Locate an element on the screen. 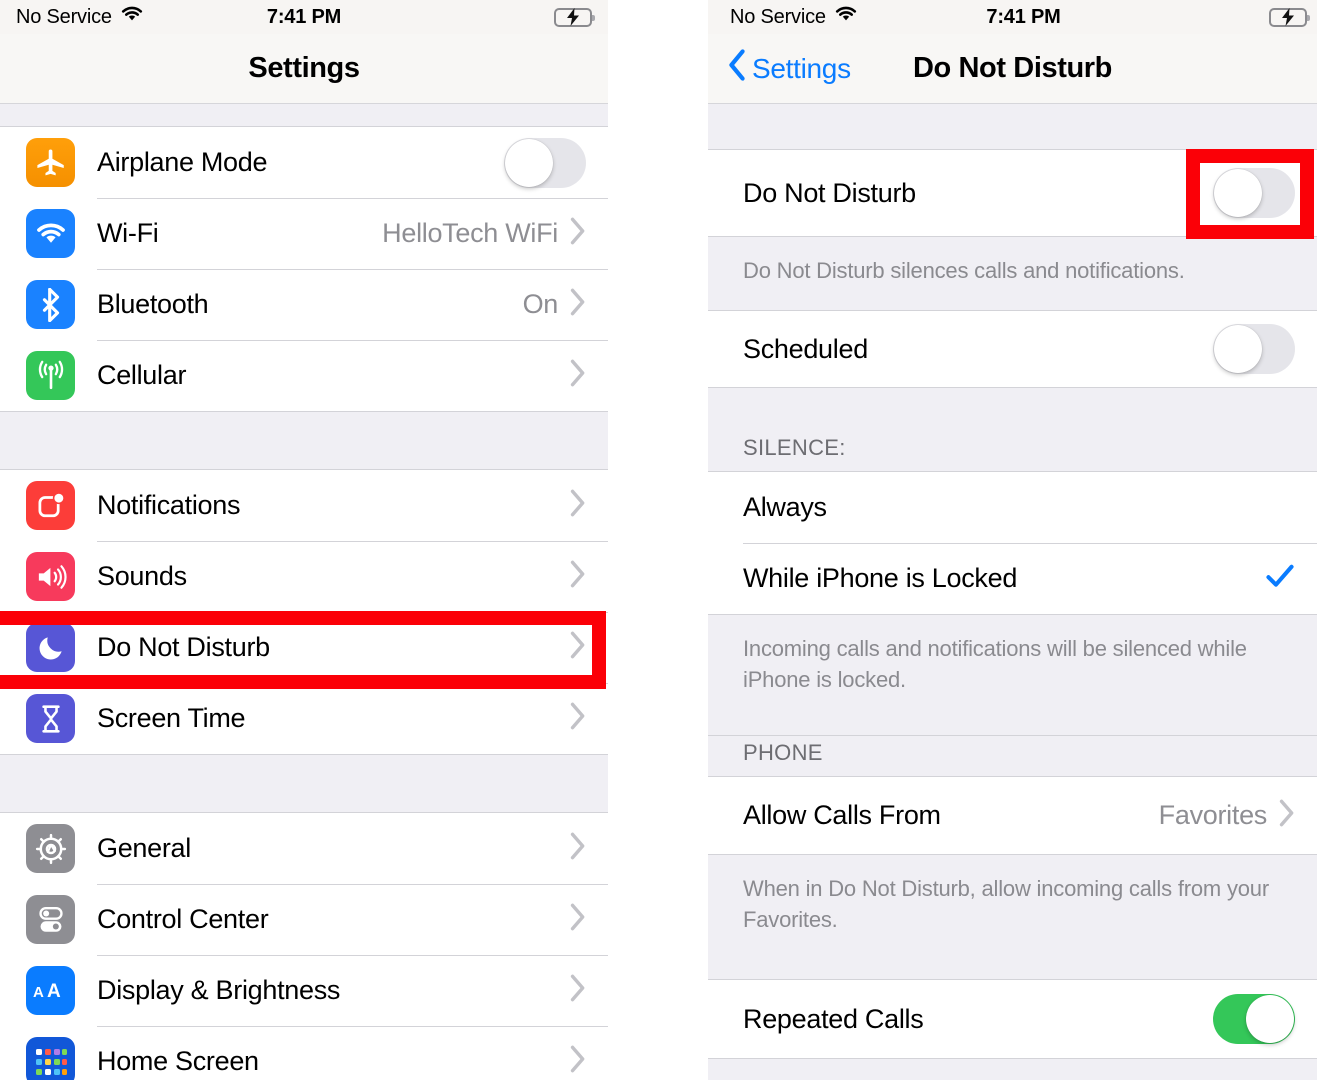 This screenshot has height=1080, width=1317. scheduled-row: Scheduled is located at coordinates (1012, 349).